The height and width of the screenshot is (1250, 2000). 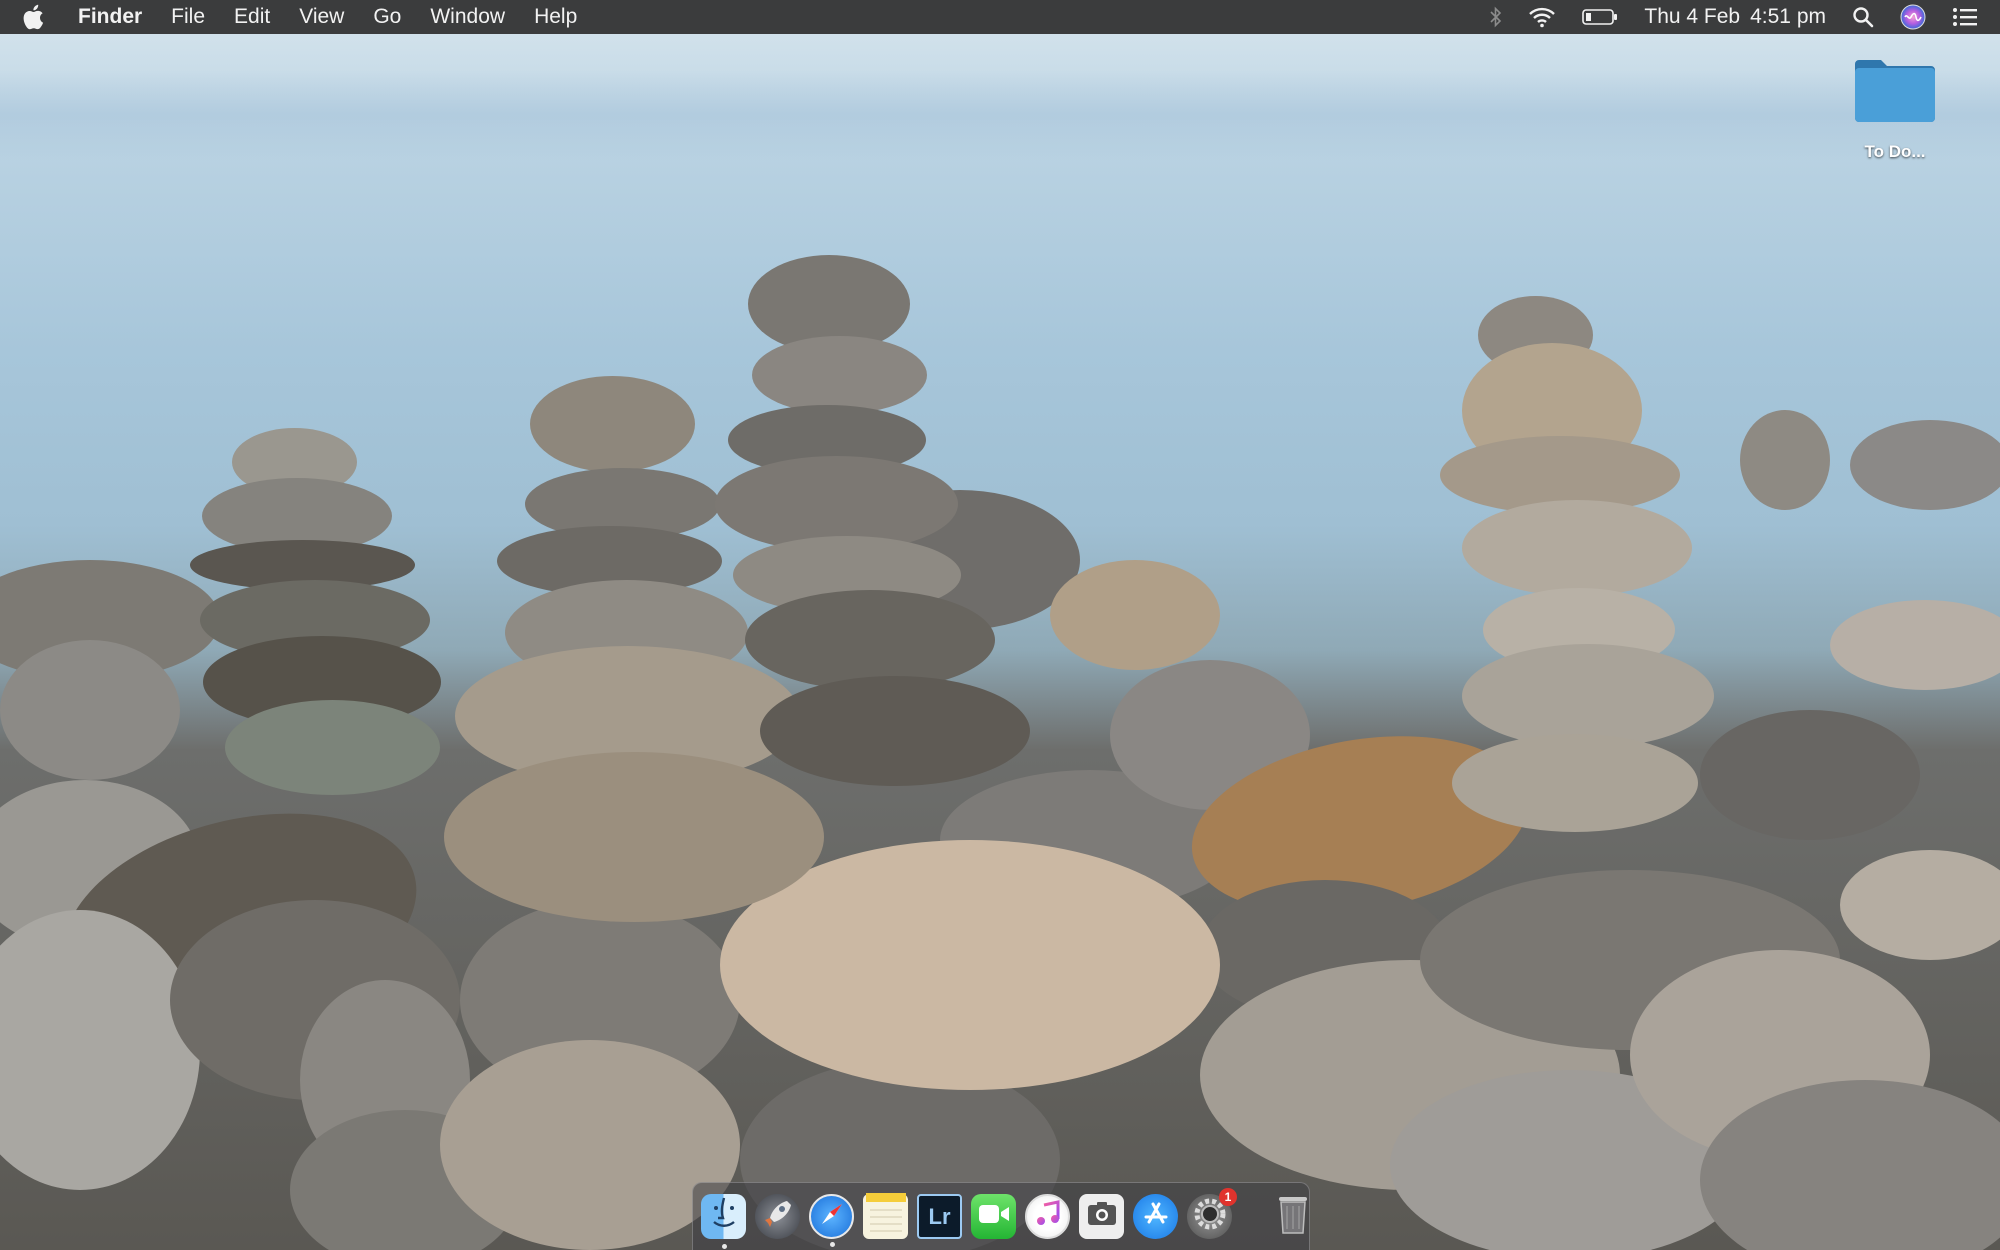 What do you see at coordinates (1228, 1197) in the screenshot?
I see `notification-badge: 1` at bounding box center [1228, 1197].